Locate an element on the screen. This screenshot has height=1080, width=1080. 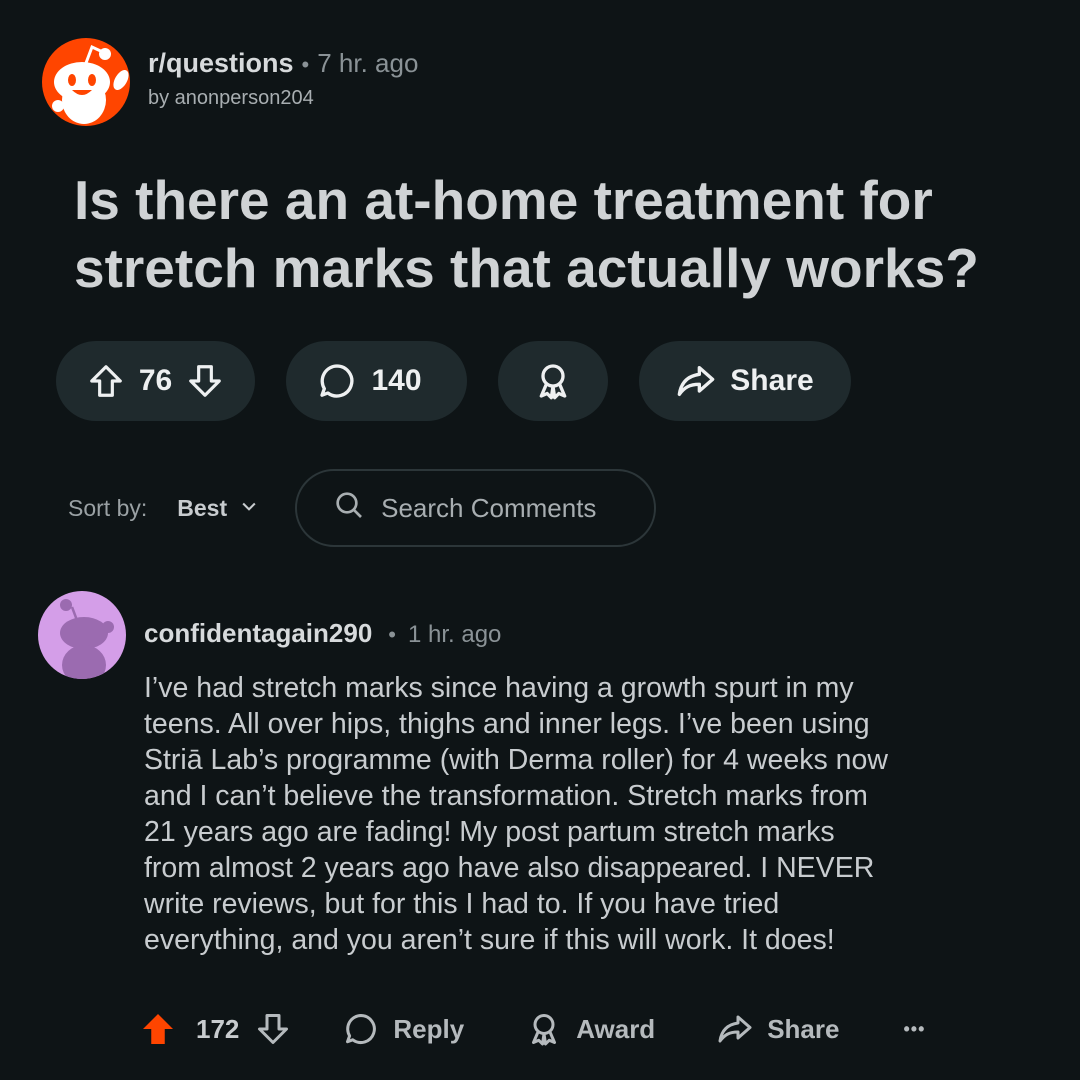
award-button is located at coordinates (553, 381).